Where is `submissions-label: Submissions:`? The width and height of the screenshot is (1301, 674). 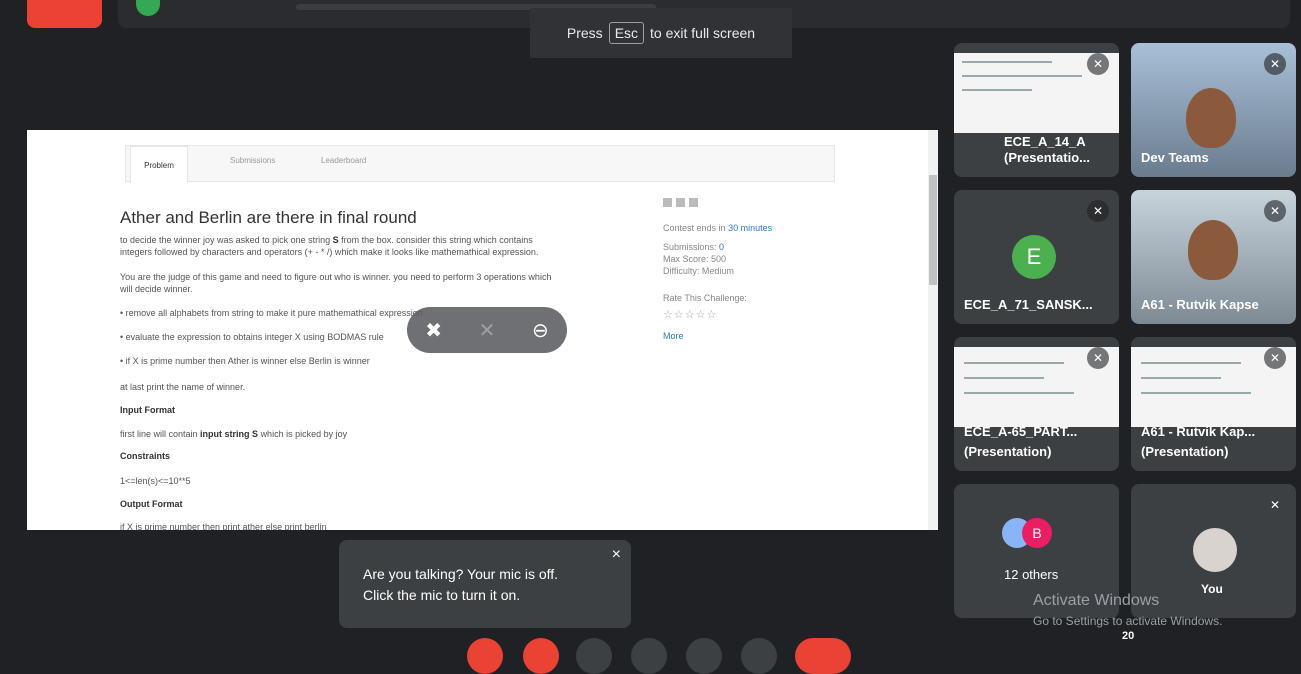 submissions-label: Submissions: is located at coordinates (690, 247).